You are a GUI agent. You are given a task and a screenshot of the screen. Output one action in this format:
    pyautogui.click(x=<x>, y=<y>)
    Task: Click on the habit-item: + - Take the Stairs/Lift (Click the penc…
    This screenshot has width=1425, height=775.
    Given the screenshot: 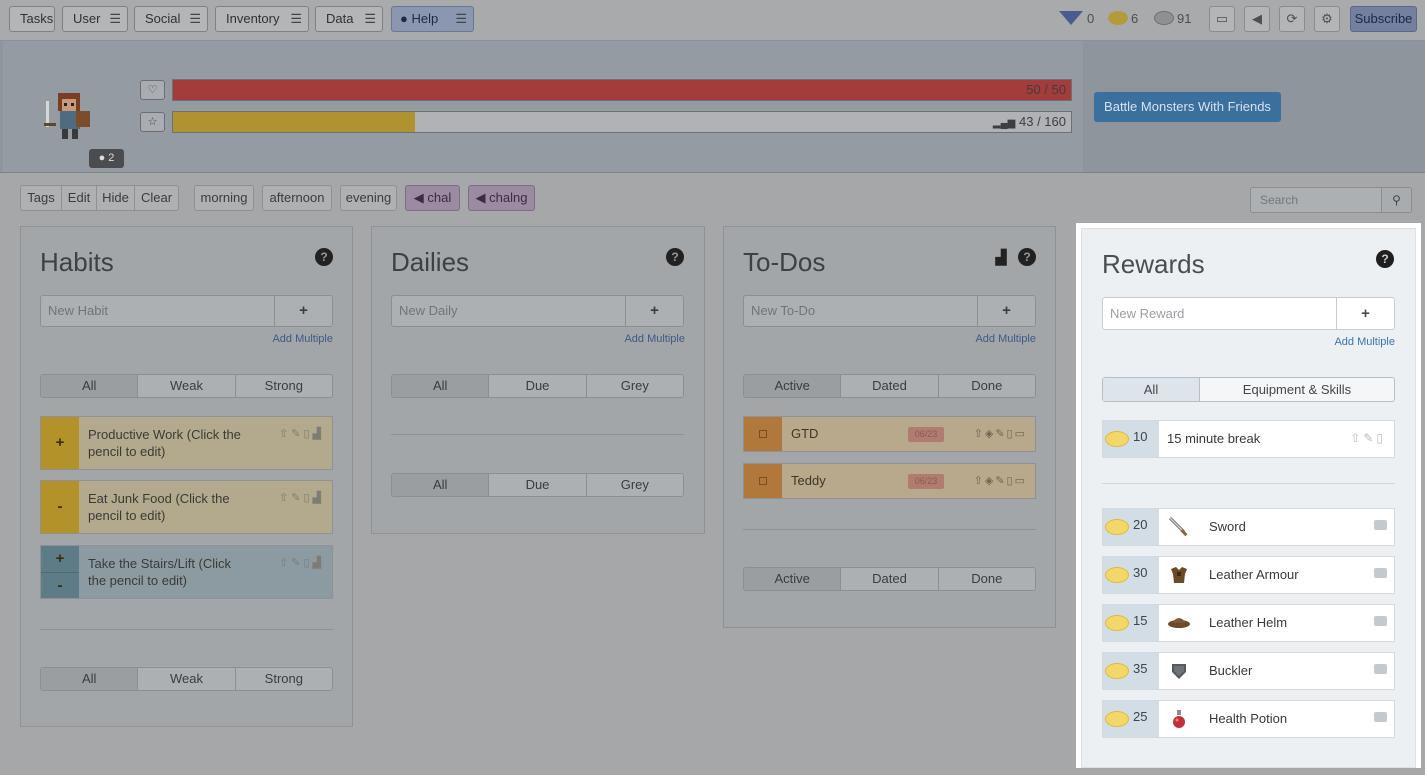 What is the action you would take?
    pyautogui.click(x=186, y=572)
    